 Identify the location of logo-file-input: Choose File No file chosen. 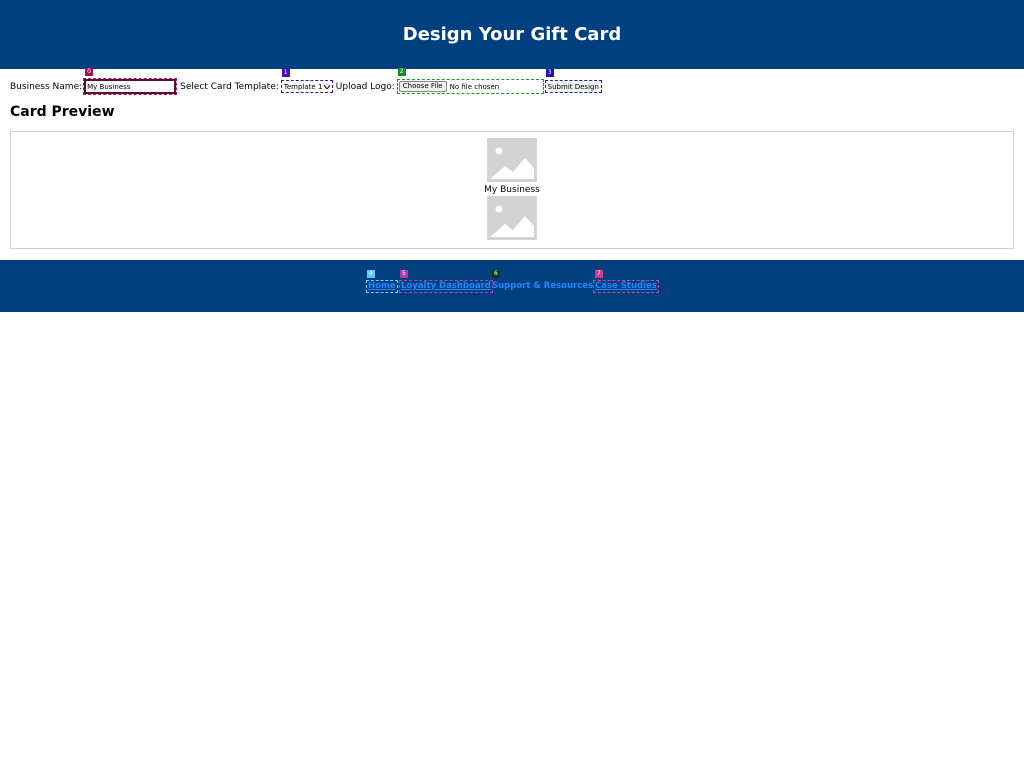
(470, 86).